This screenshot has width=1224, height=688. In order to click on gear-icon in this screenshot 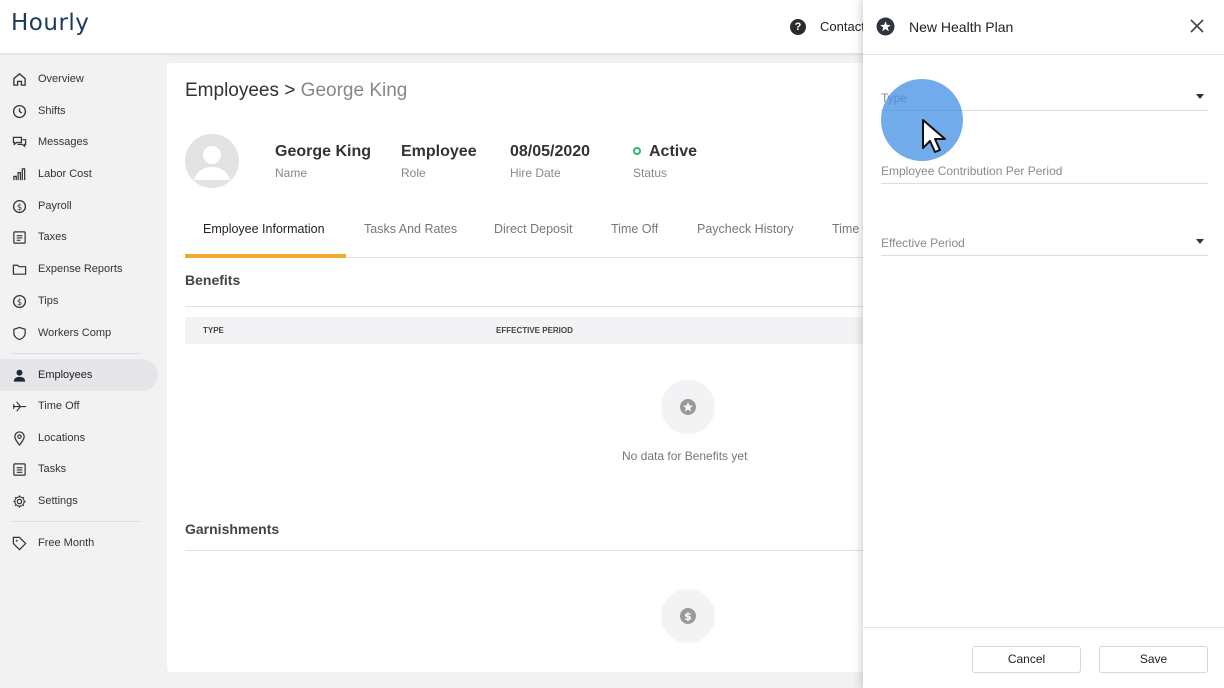, I will do `click(19, 501)`.